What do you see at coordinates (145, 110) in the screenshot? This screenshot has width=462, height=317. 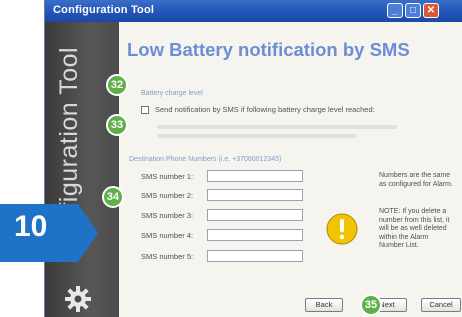 I see `send-notification-checkbox` at bounding box center [145, 110].